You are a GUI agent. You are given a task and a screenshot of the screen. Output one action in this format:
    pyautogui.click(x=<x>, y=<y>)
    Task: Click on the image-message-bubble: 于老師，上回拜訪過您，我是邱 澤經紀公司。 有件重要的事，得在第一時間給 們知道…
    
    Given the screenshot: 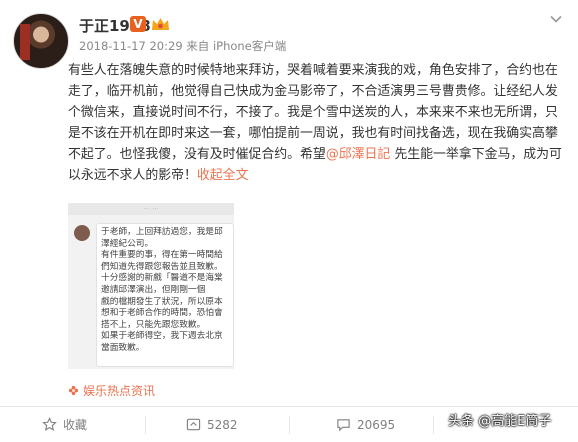 What is the action you would take?
    pyautogui.click(x=165, y=295)
    